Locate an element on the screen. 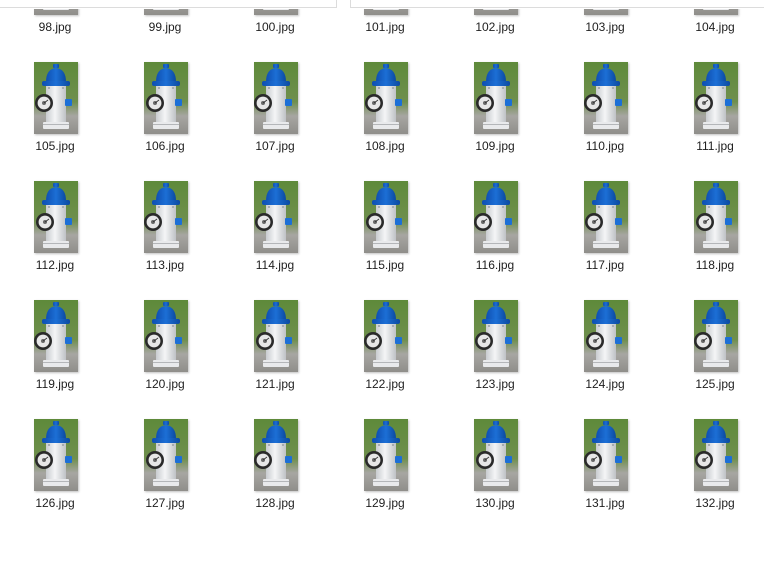 The image size is (764, 570). file-name-label: 104.jpg is located at coordinates (715, 27).